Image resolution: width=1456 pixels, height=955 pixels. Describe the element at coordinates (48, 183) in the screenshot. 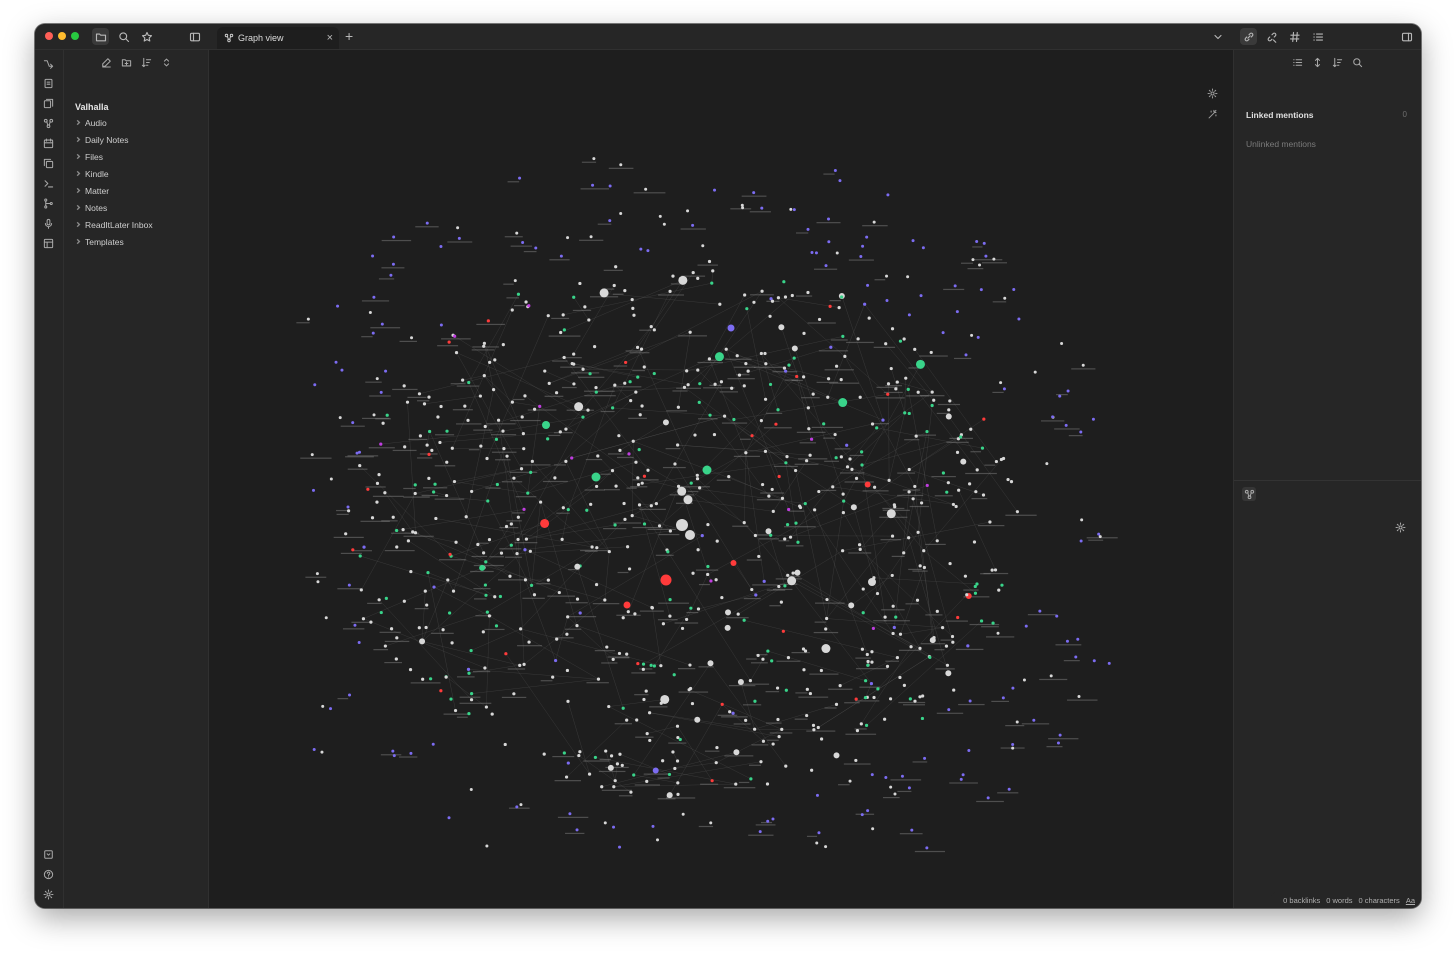

I see `terminal-icon` at that location.